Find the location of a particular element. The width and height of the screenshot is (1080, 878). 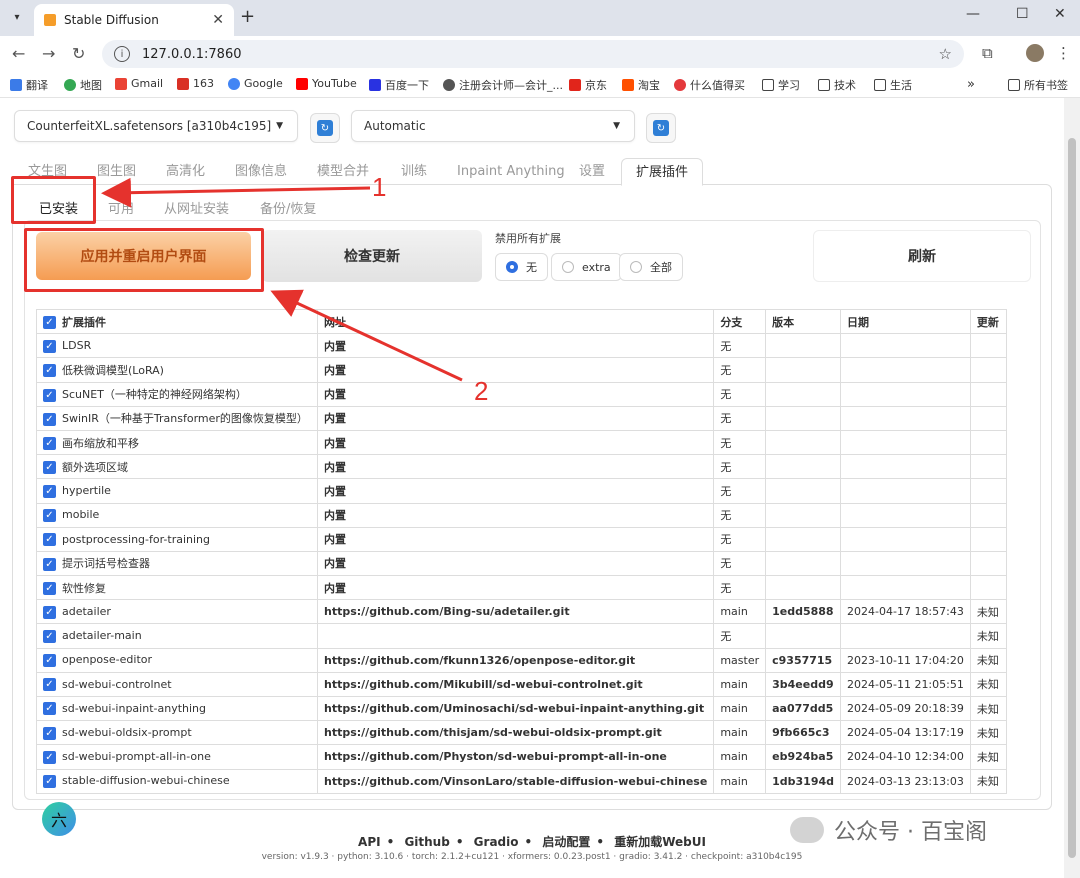

scrollbar-thumb is located at coordinates (1072, 498).